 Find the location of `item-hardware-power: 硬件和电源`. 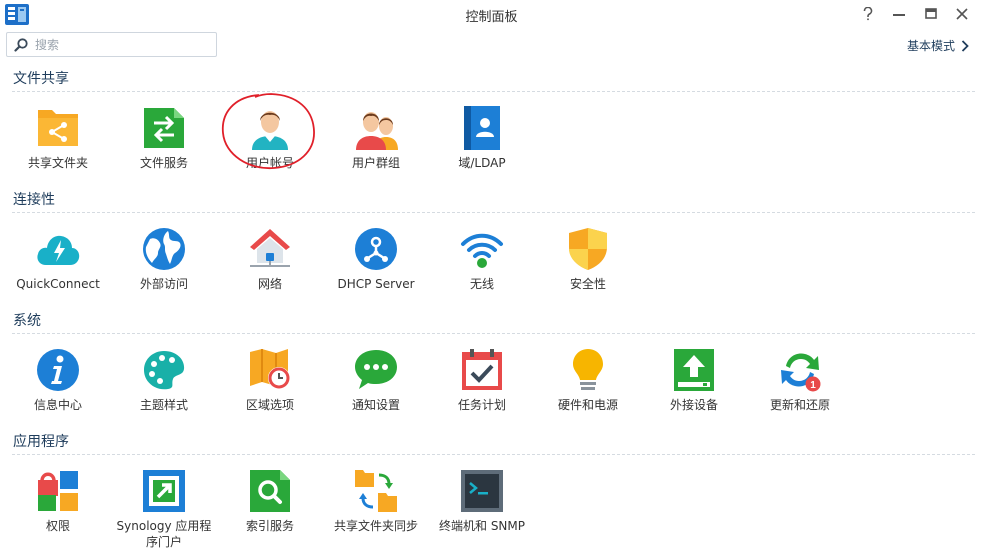

item-hardware-power: 硬件和电源 is located at coordinates (588, 390).